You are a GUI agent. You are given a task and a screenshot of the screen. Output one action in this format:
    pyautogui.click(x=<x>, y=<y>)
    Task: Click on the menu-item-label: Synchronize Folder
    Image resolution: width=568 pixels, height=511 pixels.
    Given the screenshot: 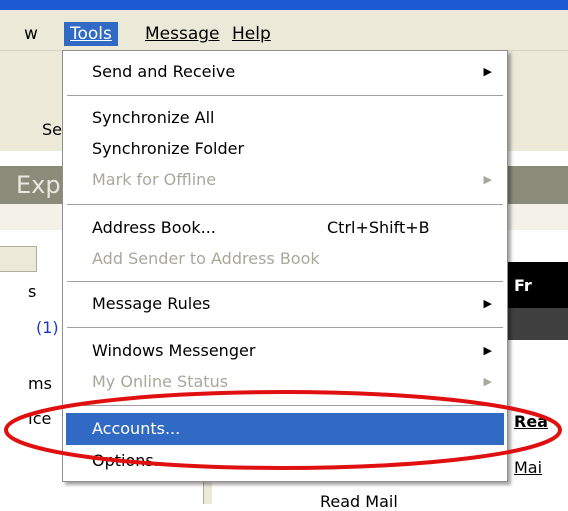 What is the action you would take?
    pyautogui.click(x=168, y=148)
    